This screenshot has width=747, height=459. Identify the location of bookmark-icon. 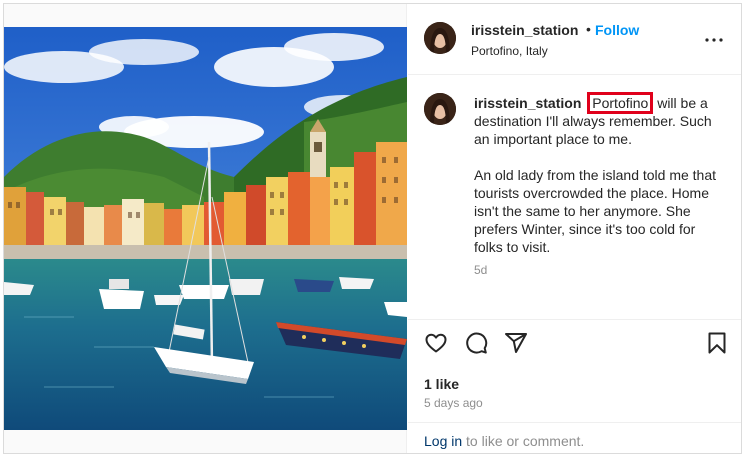
(720, 346).